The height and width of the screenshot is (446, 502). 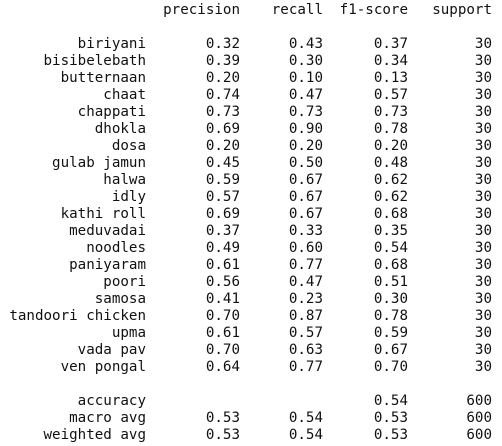 What do you see at coordinates (222, 350) in the screenshot?
I see `precision-cell: 0.70` at bounding box center [222, 350].